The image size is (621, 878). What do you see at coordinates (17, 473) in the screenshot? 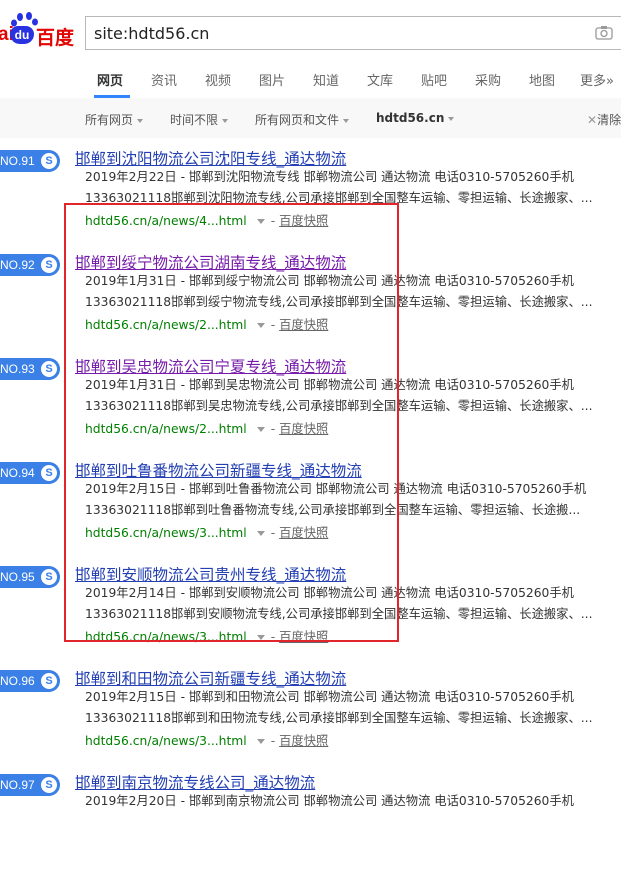
I see `rank-number: NO.94` at bounding box center [17, 473].